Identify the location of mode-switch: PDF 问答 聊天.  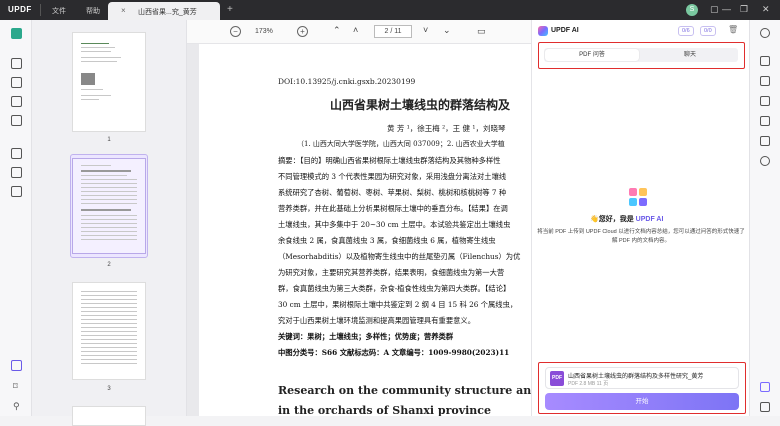
(641, 55).